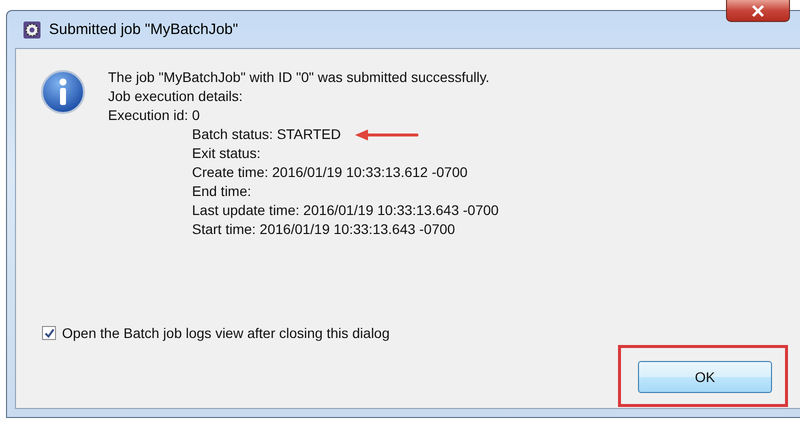 The width and height of the screenshot is (800, 422). Describe the element at coordinates (324, 229) in the screenshot. I see `message-text: Start time: 2016/01/19 10:33:13.643 -0700` at that location.